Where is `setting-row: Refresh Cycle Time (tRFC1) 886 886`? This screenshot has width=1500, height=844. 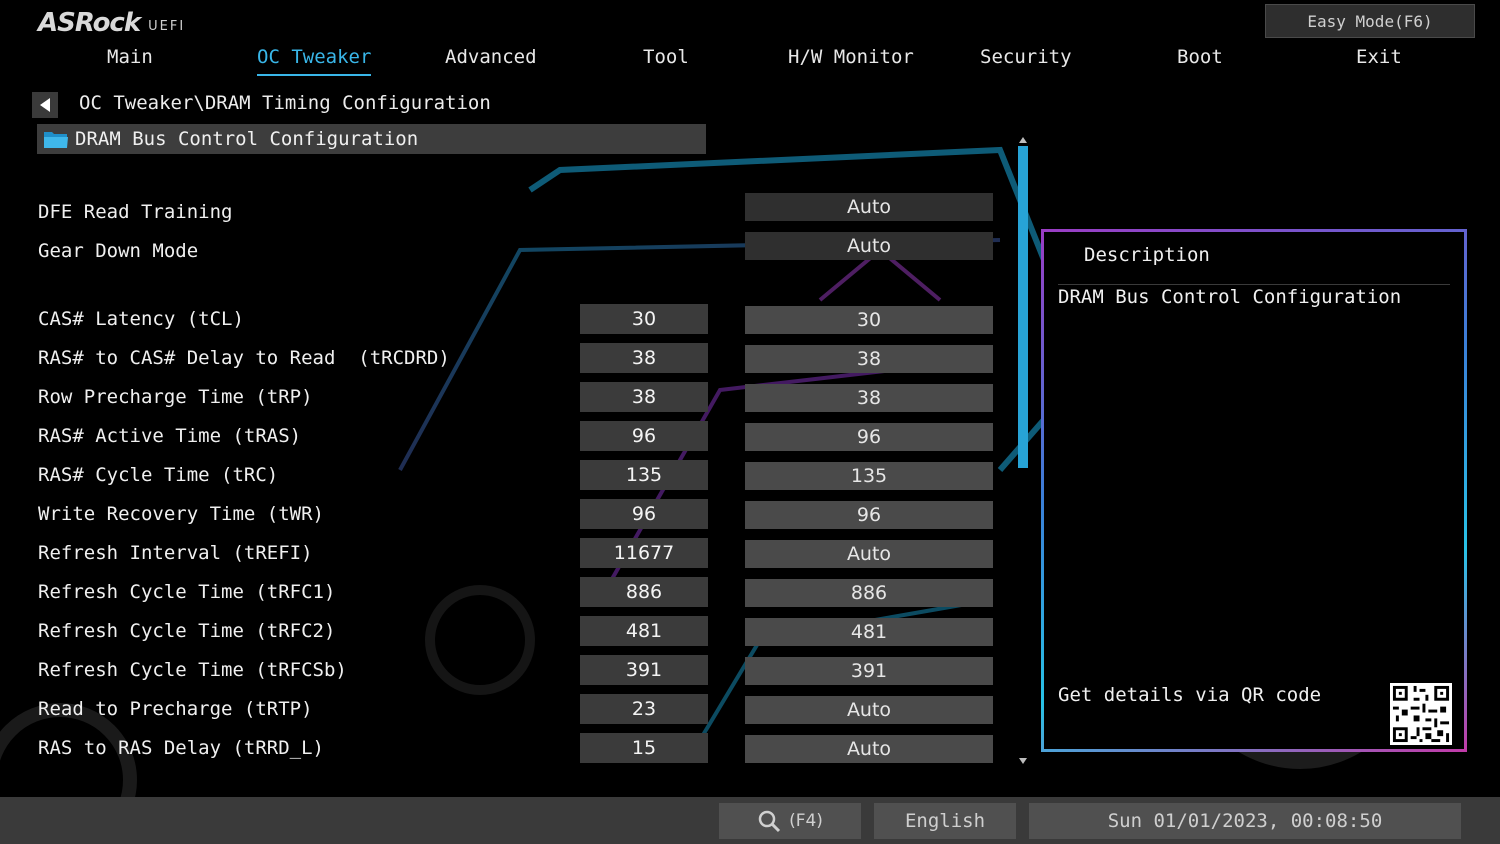
setting-row: Refresh Cycle Time (tRFC1) 886 886 is located at coordinates (505, 593).